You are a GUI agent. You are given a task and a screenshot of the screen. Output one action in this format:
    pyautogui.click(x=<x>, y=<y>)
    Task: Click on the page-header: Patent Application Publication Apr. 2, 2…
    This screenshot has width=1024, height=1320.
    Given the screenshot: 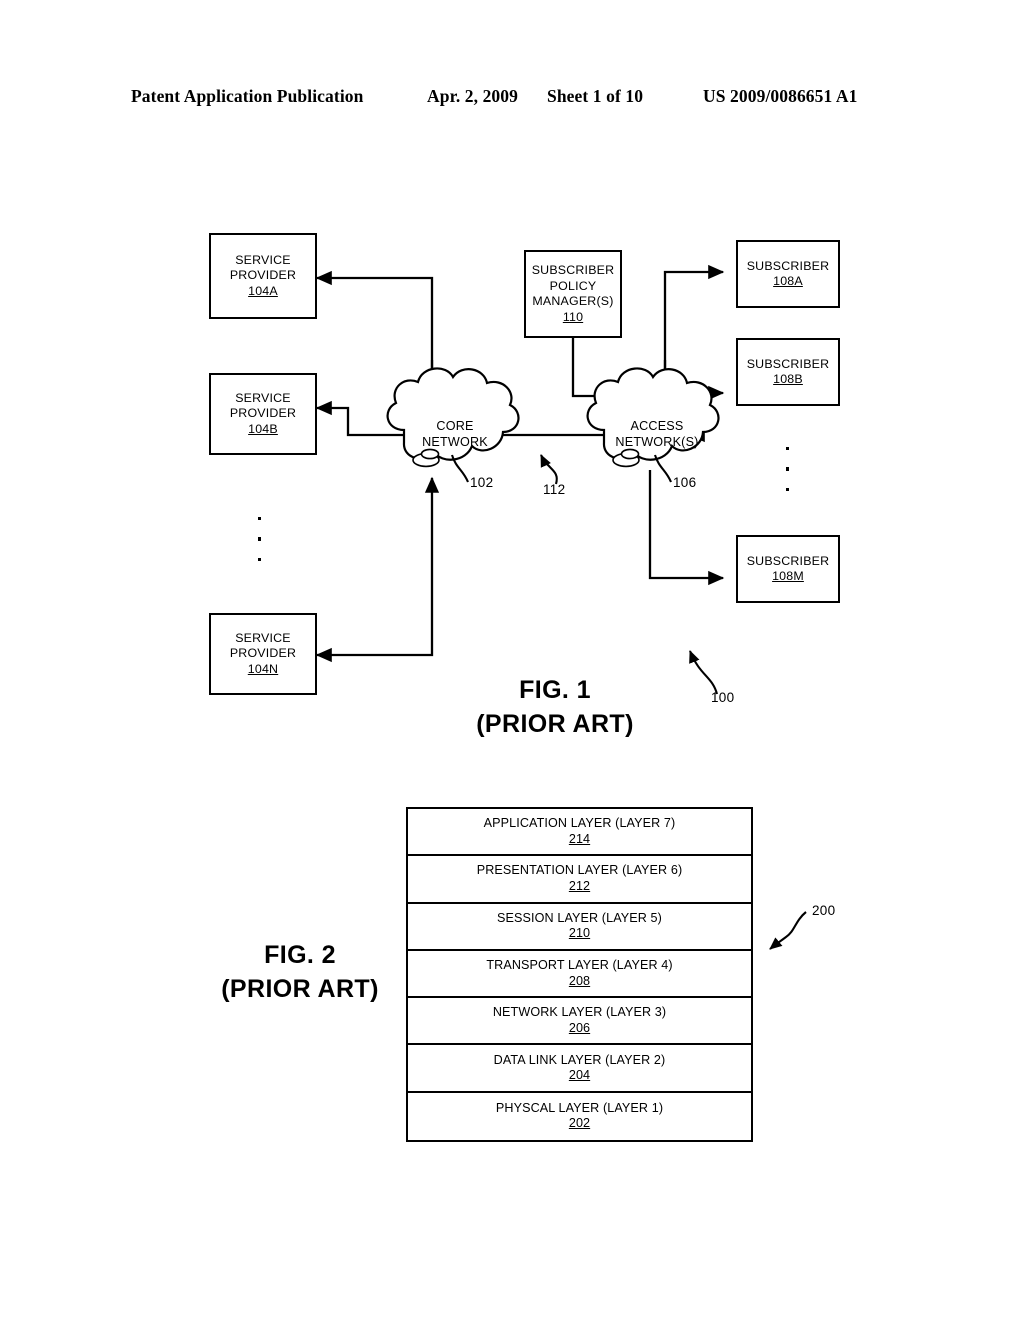 What is the action you would take?
    pyautogui.click(x=512, y=99)
    